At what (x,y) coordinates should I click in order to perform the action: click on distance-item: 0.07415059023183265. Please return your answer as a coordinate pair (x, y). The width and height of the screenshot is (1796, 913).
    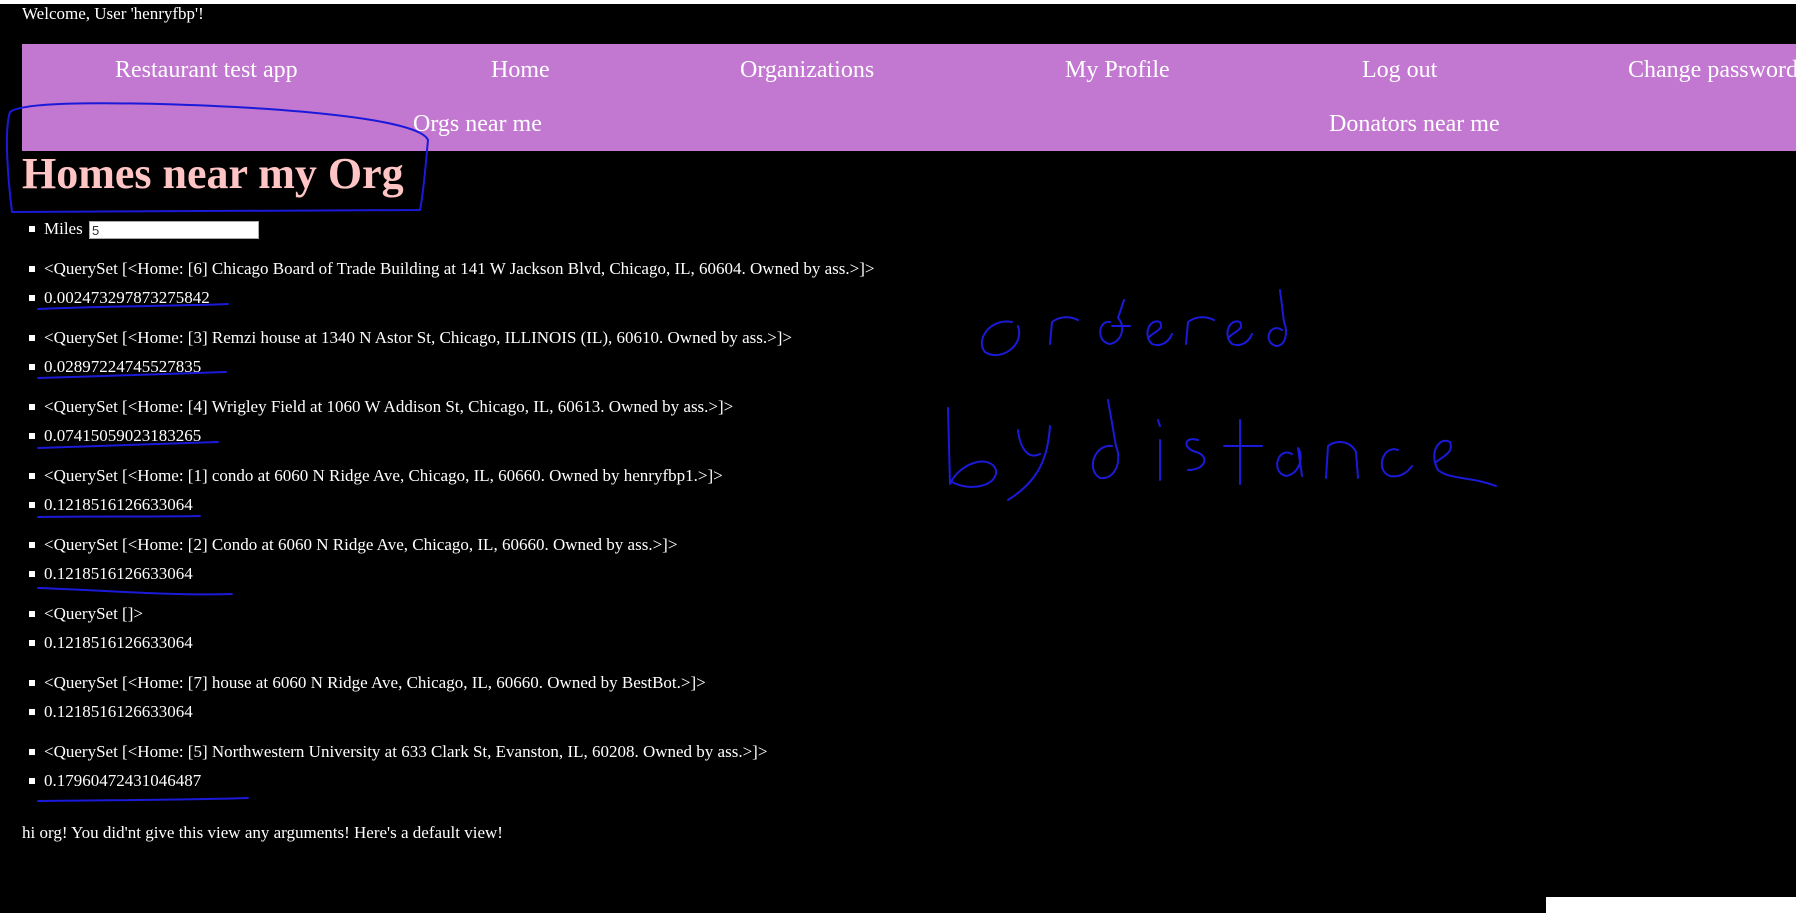
    Looking at the image, I should click on (472, 435).